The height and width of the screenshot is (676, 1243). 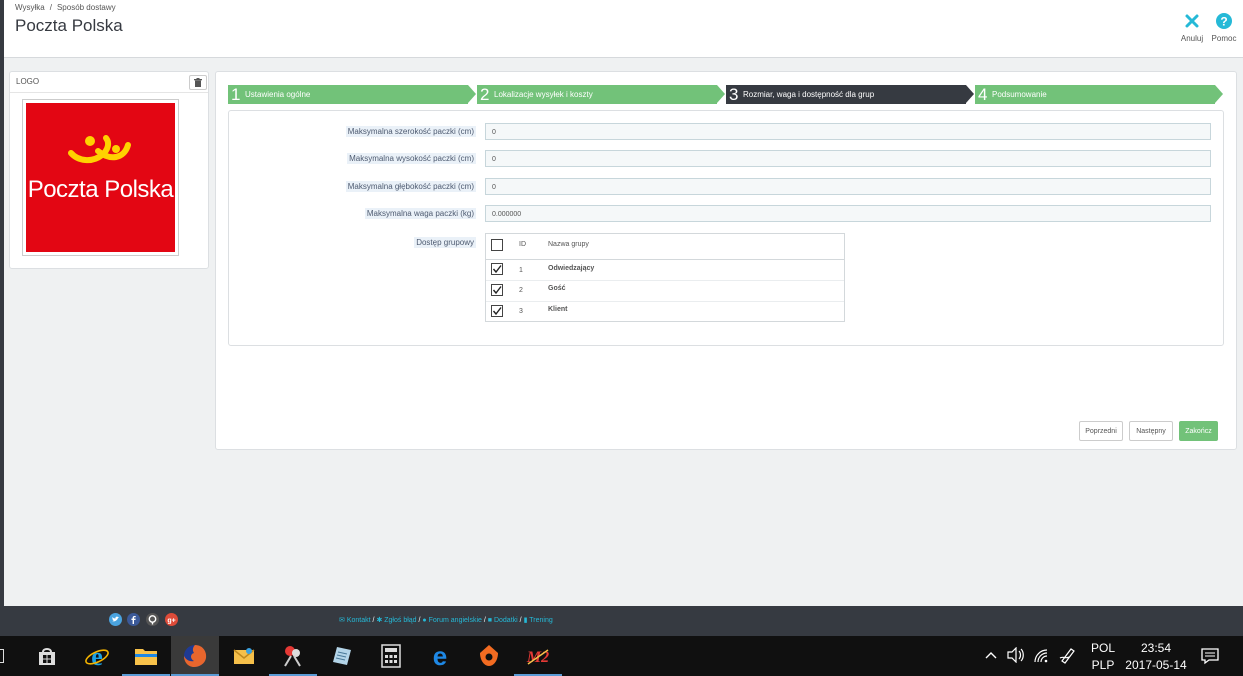 What do you see at coordinates (1156, 648) in the screenshot?
I see `clock-time: 23:54` at bounding box center [1156, 648].